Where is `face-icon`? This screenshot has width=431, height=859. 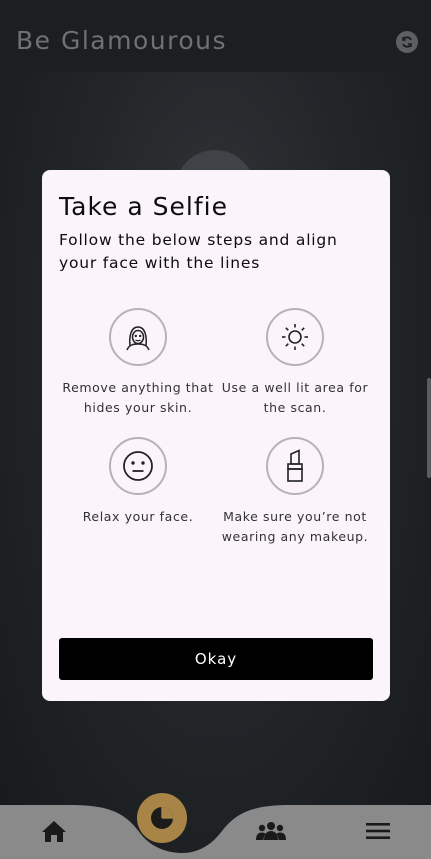
face-icon is located at coordinates (138, 337).